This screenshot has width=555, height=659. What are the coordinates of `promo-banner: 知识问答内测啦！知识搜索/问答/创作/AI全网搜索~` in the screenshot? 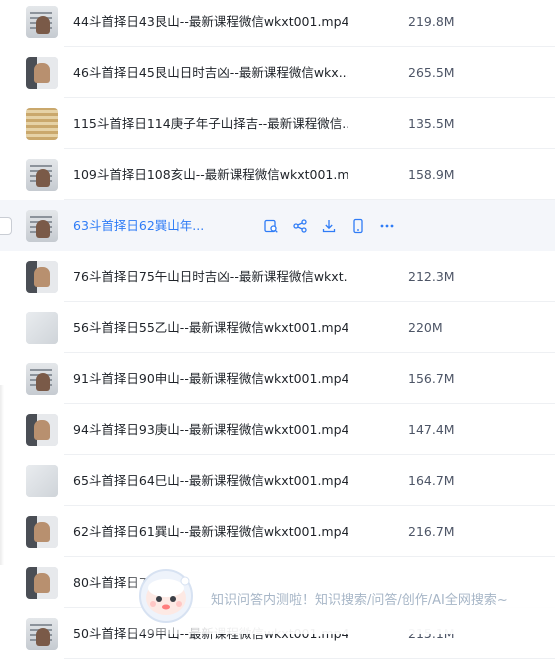 It's located at (342, 598).